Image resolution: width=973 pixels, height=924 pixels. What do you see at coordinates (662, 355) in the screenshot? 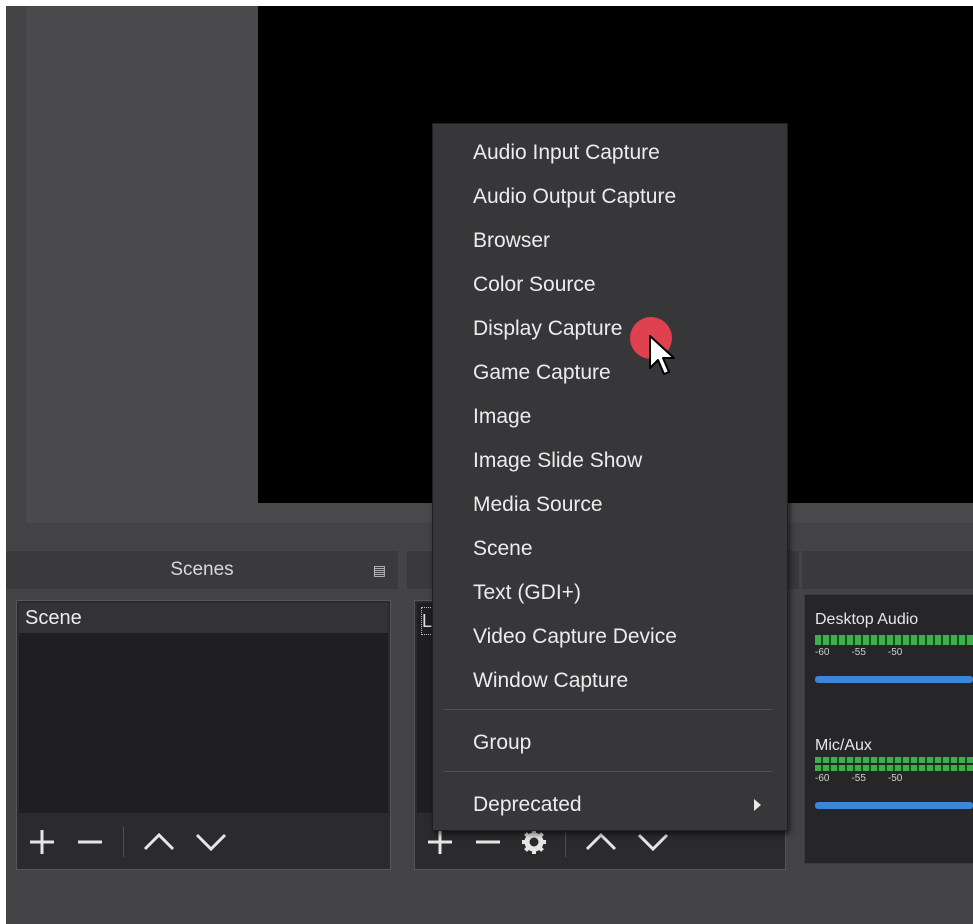
I see `mouse-cursor-icon` at bounding box center [662, 355].